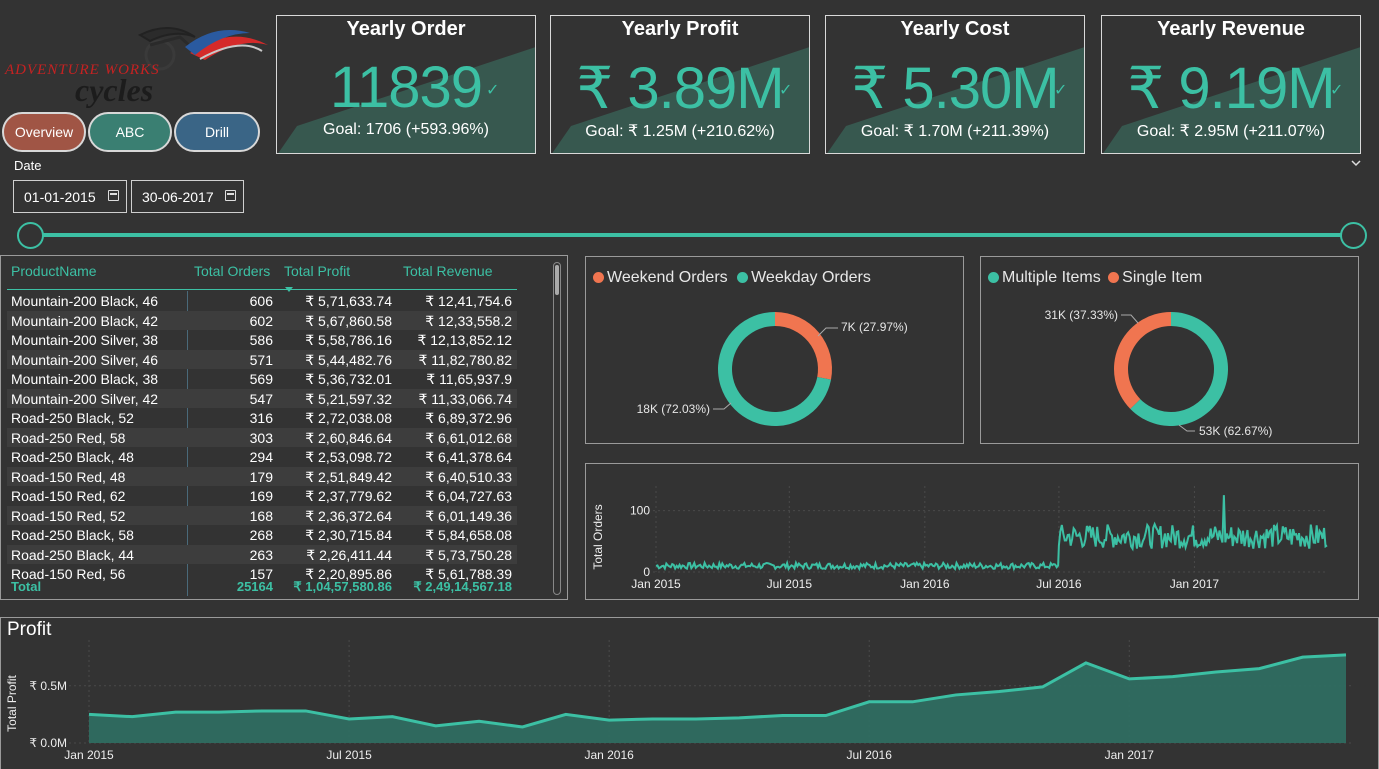 The height and width of the screenshot is (769, 1379). I want to click on data-label: 31K (37.33%), so click(1081, 315).